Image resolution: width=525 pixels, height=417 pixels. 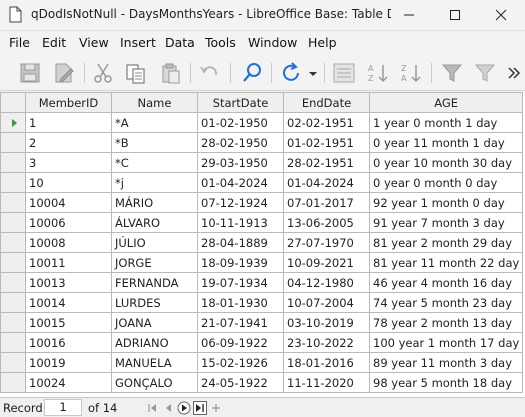 What do you see at coordinates (154, 262) in the screenshot?
I see `cell-name: JORGE` at bounding box center [154, 262].